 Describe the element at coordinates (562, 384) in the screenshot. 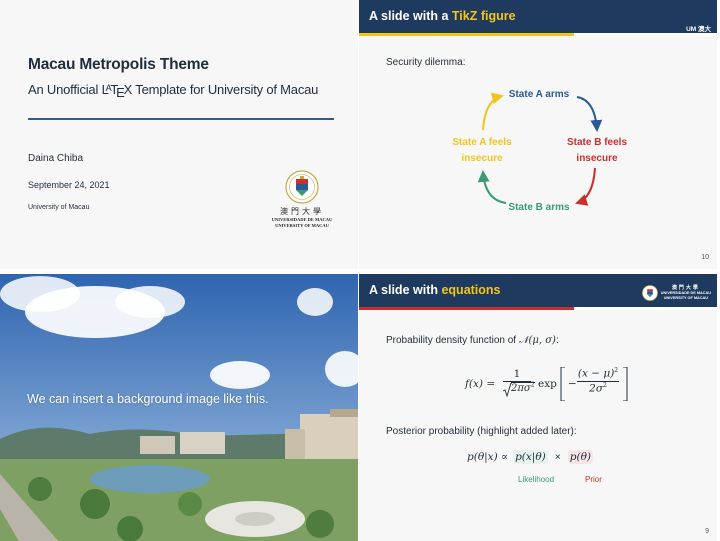

I see `left-bracket` at that location.